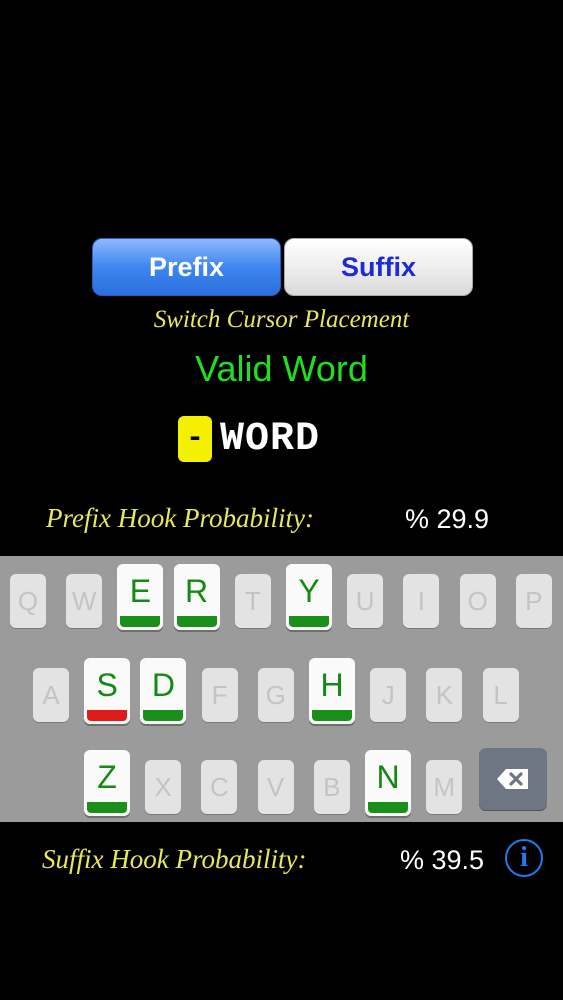 The width and height of the screenshot is (563, 1000). I want to click on key-h: H, so click(332, 691).